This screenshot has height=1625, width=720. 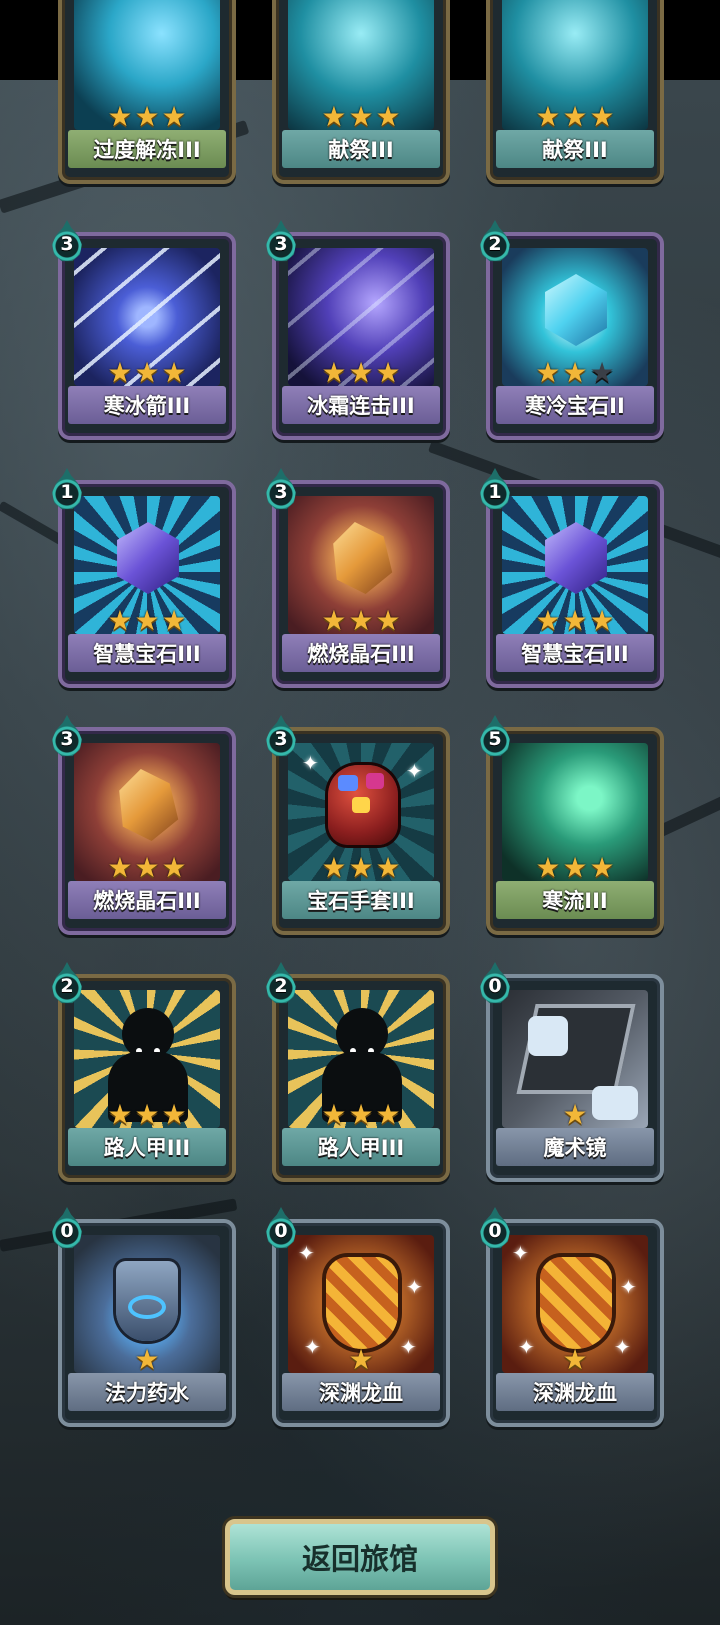 I want to click on card: ★ ★ ★ 寒冰箭III 3, so click(x=144, y=330).